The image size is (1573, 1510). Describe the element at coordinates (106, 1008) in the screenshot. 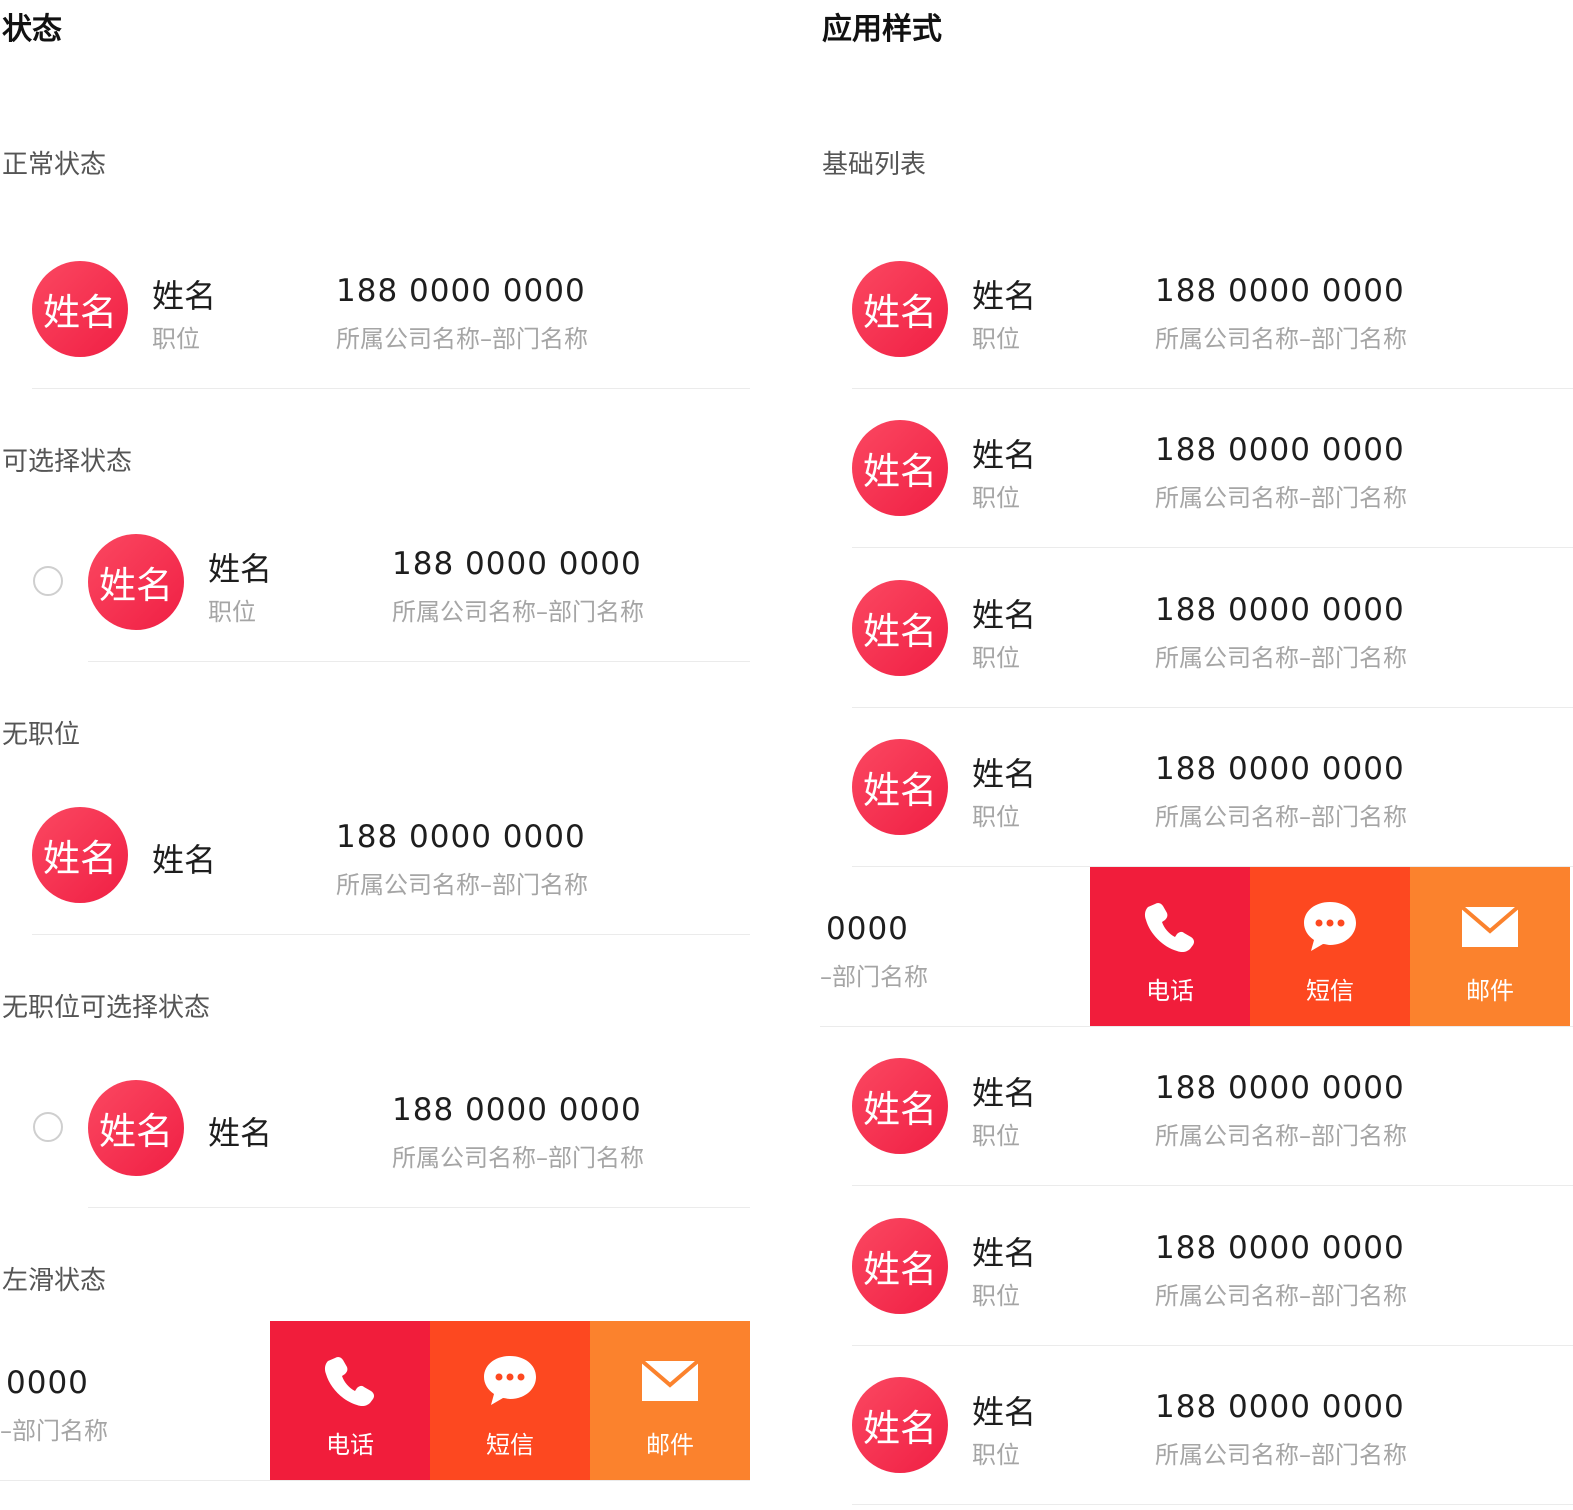

I see `section-label-no-position-selectable: 无职位可选择状态` at that location.